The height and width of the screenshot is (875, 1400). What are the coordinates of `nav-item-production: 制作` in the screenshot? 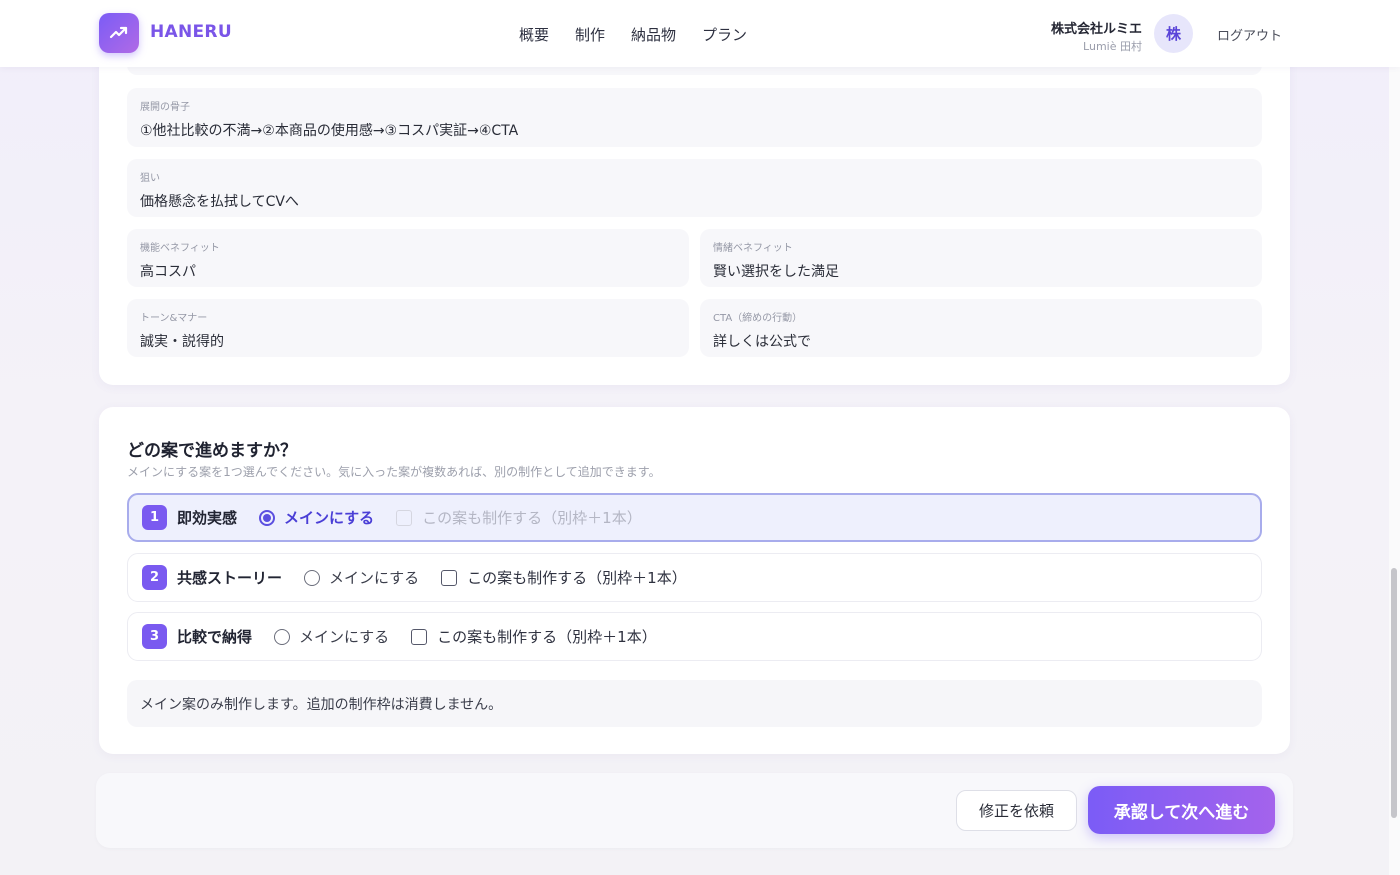 It's located at (590, 34).